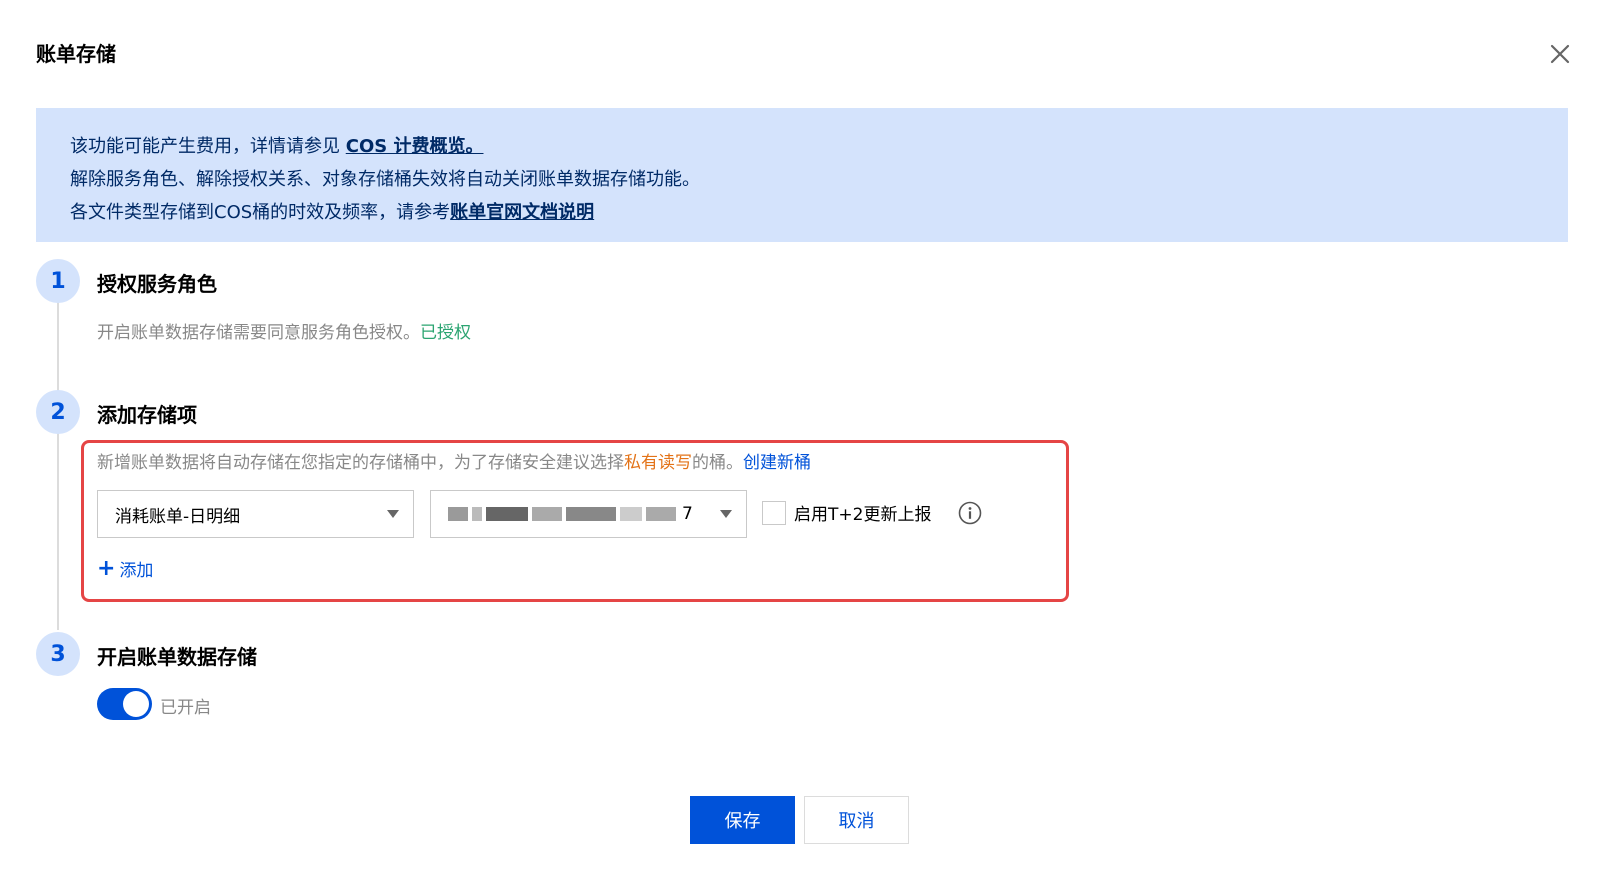  What do you see at coordinates (258, 333) in the screenshot?
I see `step-1-desc-text: 开启账单数据存储需要同意服务角色授权。` at bounding box center [258, 333].